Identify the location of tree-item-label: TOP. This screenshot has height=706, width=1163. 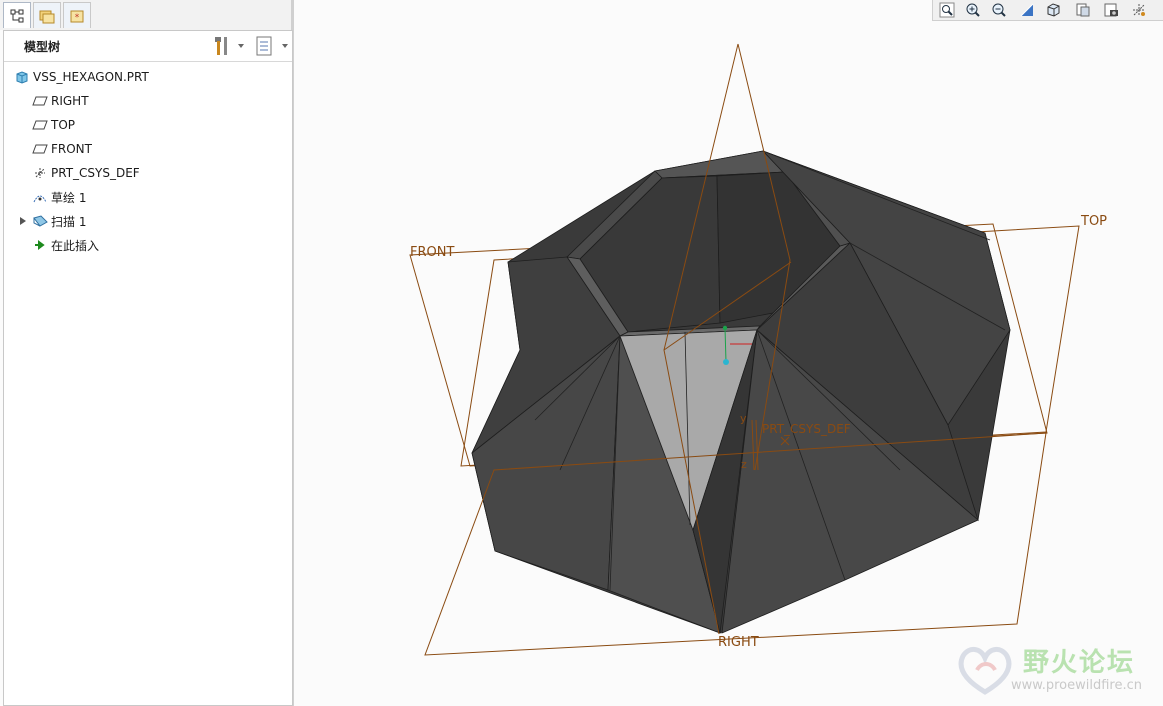
(63, 125).